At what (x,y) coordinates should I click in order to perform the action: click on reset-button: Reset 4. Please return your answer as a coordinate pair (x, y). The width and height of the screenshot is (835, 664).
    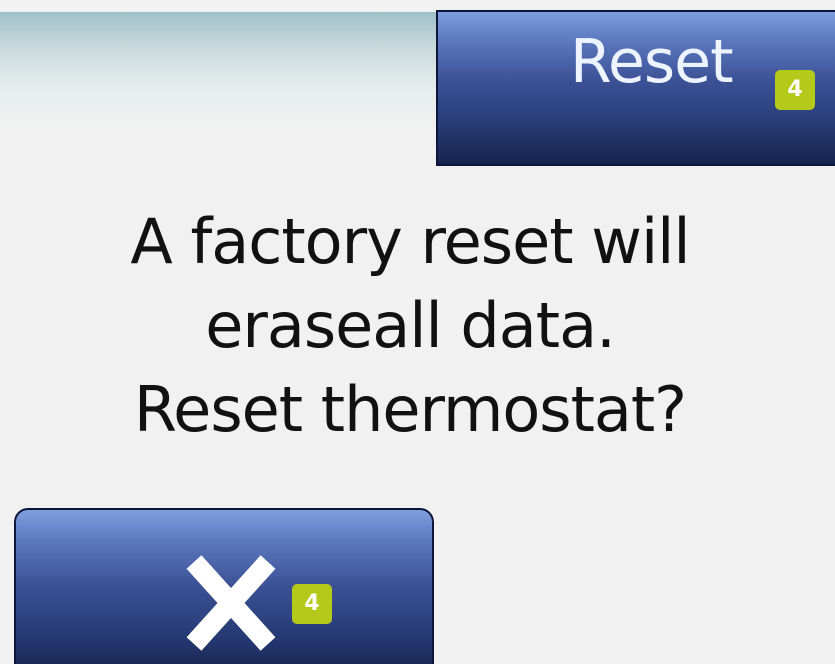
    Looking at the image, I should click on (635, 88).